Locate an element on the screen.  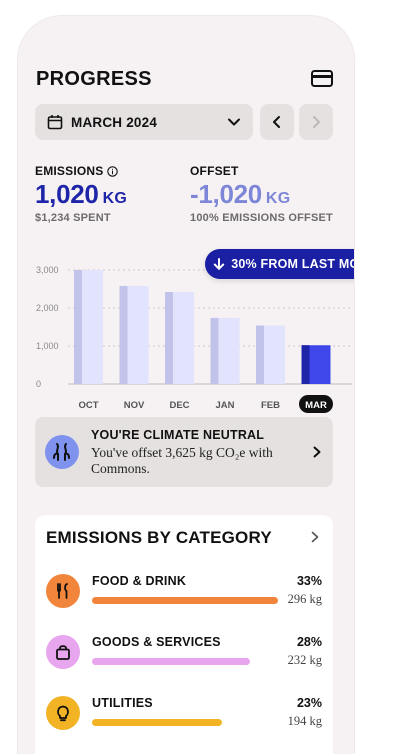
arrow-down-icon is located at coordinates (219, 264).